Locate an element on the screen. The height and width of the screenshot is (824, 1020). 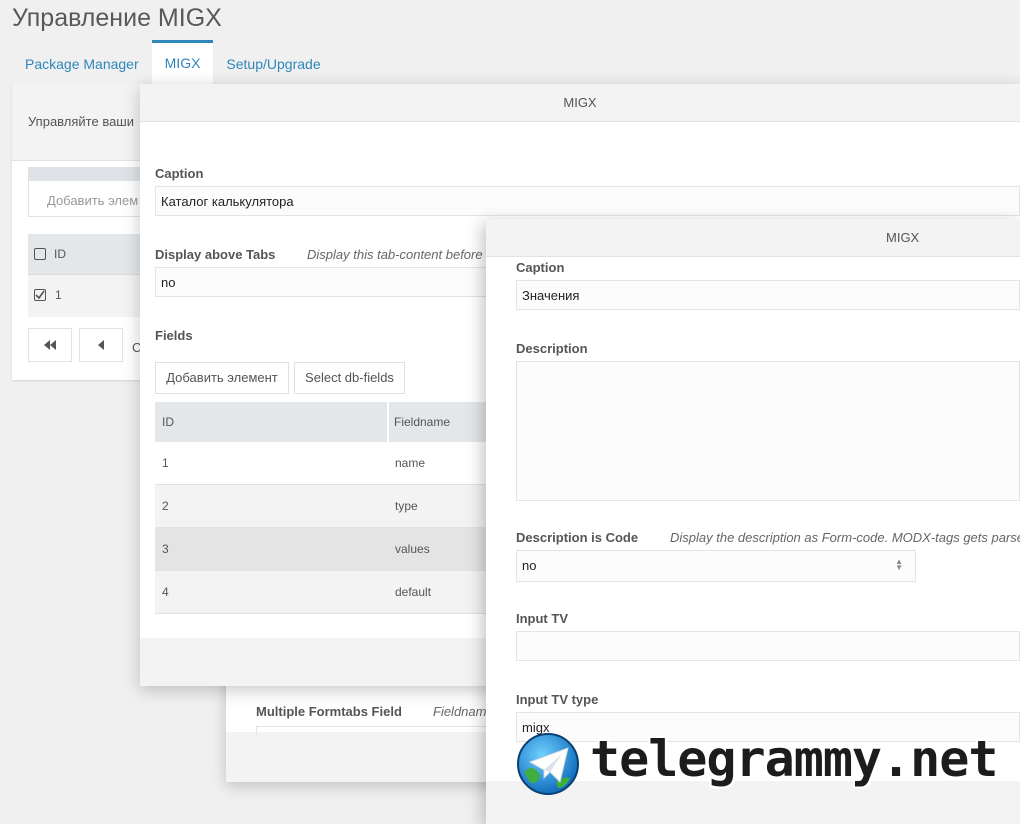
select-all-checkbox is located at coordinates (40, 254).